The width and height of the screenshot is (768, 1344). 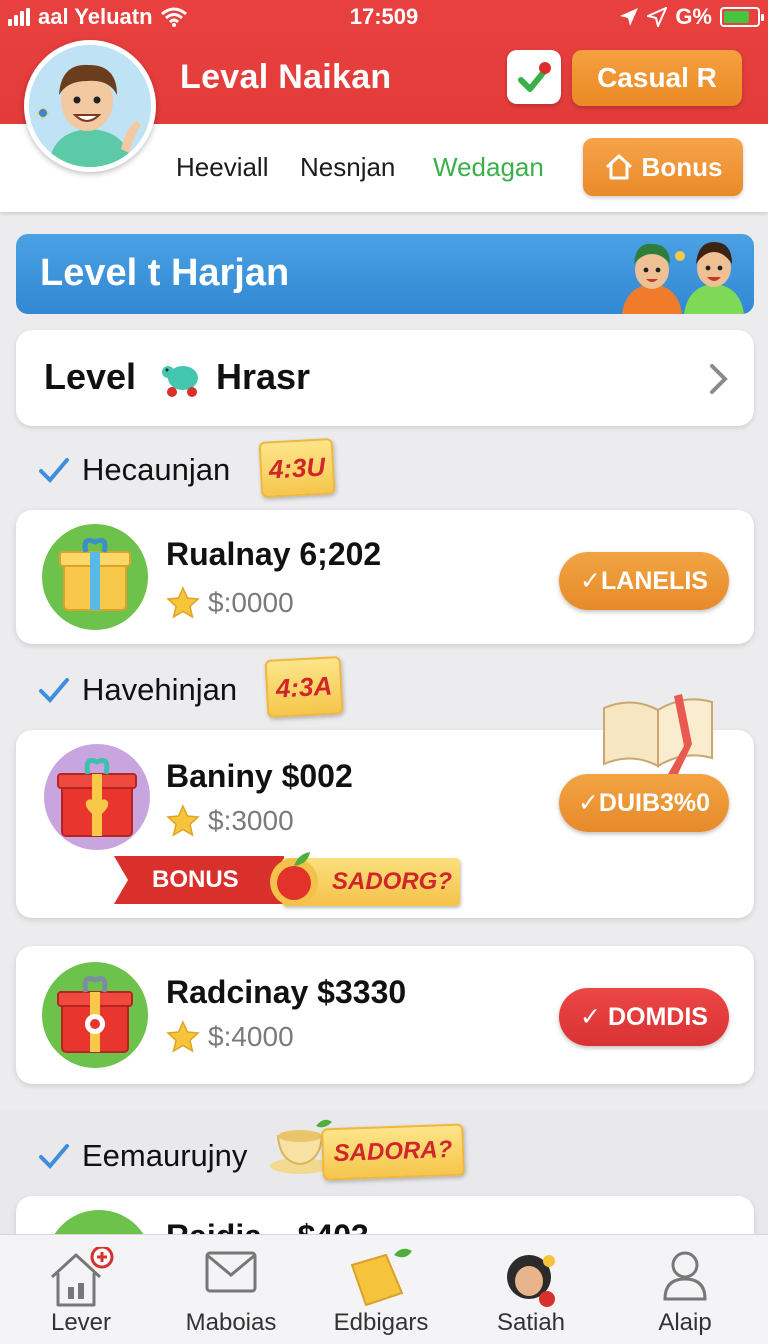 I want to click on claim-button: ✓DUIB3%0, so click(x=644, y=803).